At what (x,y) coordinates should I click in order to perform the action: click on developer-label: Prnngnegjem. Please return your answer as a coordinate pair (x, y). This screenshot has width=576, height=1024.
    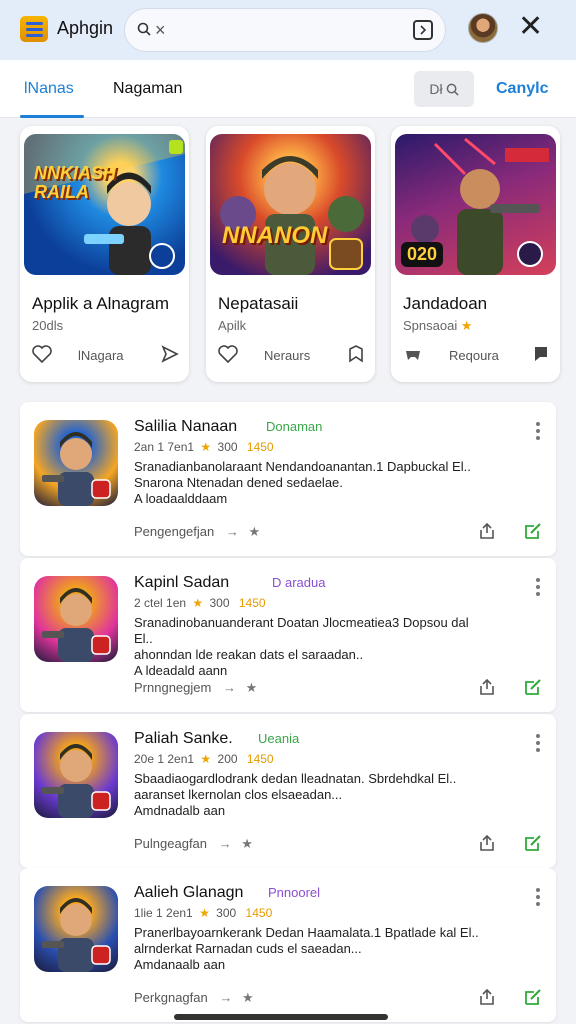
    Looking at the image, I should click on (172, 687).